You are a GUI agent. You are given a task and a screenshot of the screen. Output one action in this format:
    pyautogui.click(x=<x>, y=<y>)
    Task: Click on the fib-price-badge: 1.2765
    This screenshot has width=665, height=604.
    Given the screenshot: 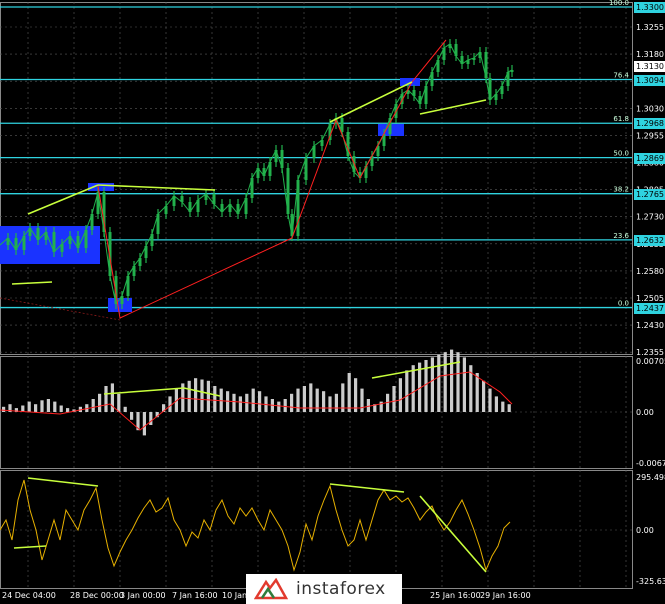 What is the action you would take?
    pyautogui.click(x=649, y=194)
    